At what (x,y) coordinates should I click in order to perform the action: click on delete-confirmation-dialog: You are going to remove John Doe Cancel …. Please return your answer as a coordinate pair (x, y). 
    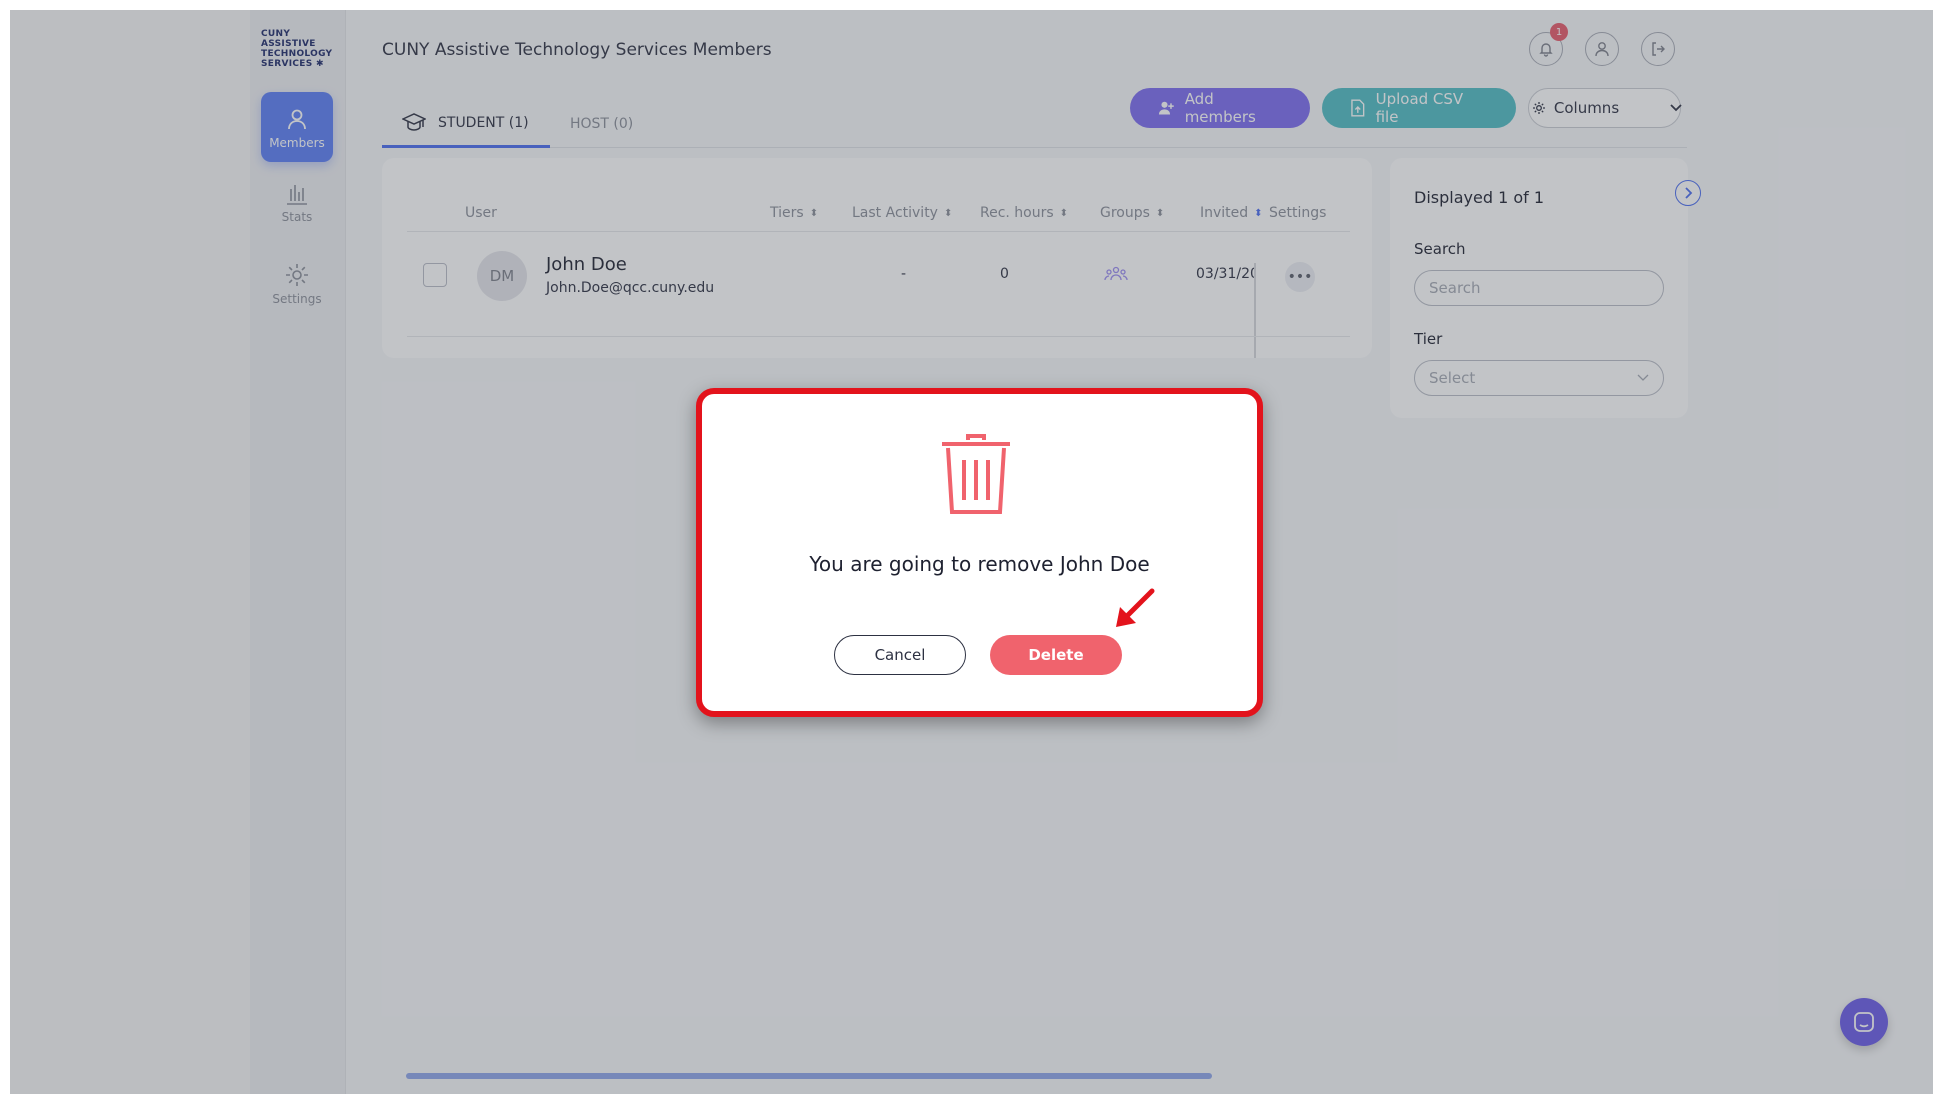
    Looking at the image, I should click on (979, 552).